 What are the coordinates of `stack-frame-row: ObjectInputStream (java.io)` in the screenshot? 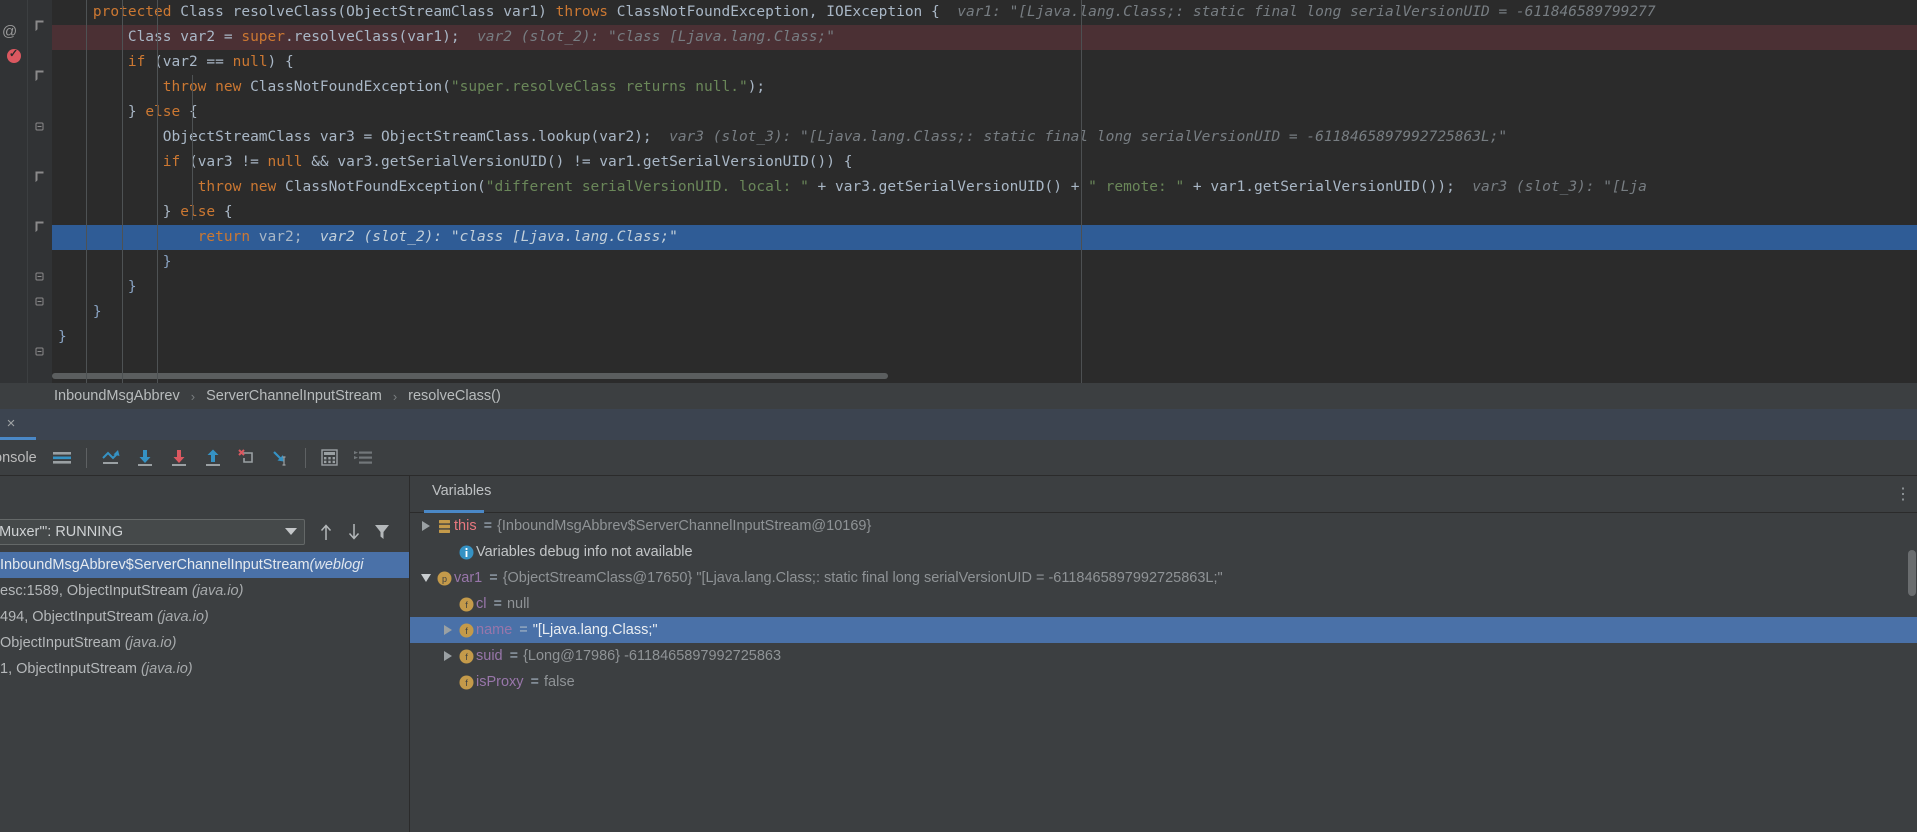 It's located at (204, 643).